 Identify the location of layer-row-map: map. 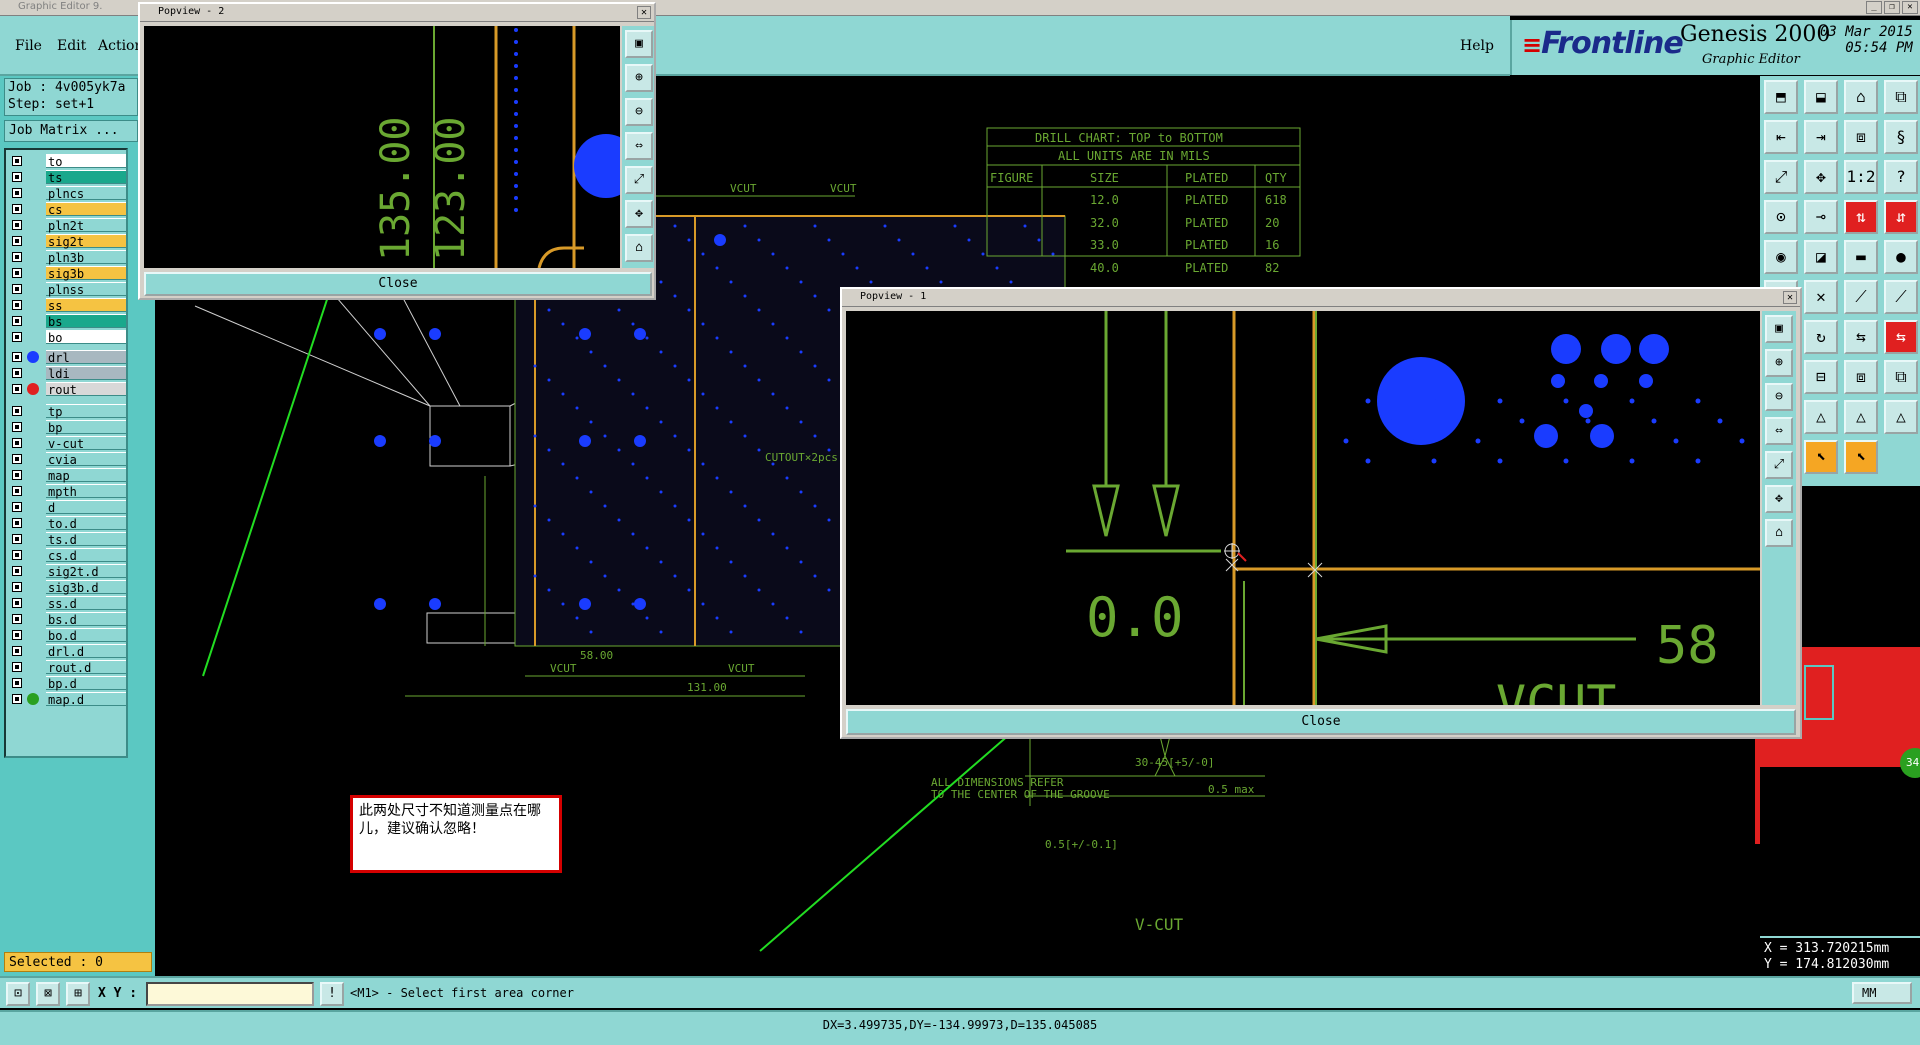
(68, 475).